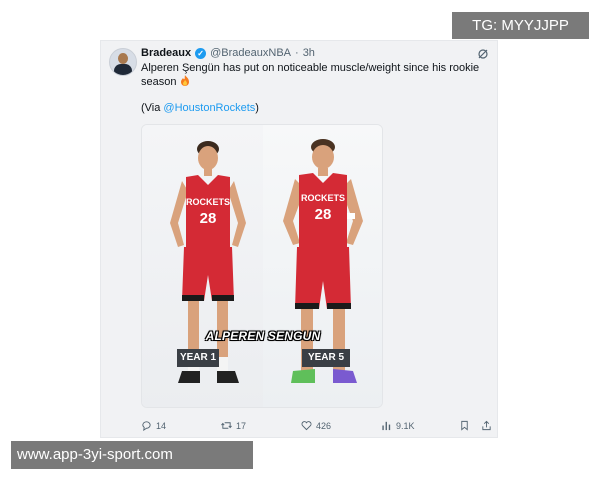  I want to click on share-icon, so click(486, 425).